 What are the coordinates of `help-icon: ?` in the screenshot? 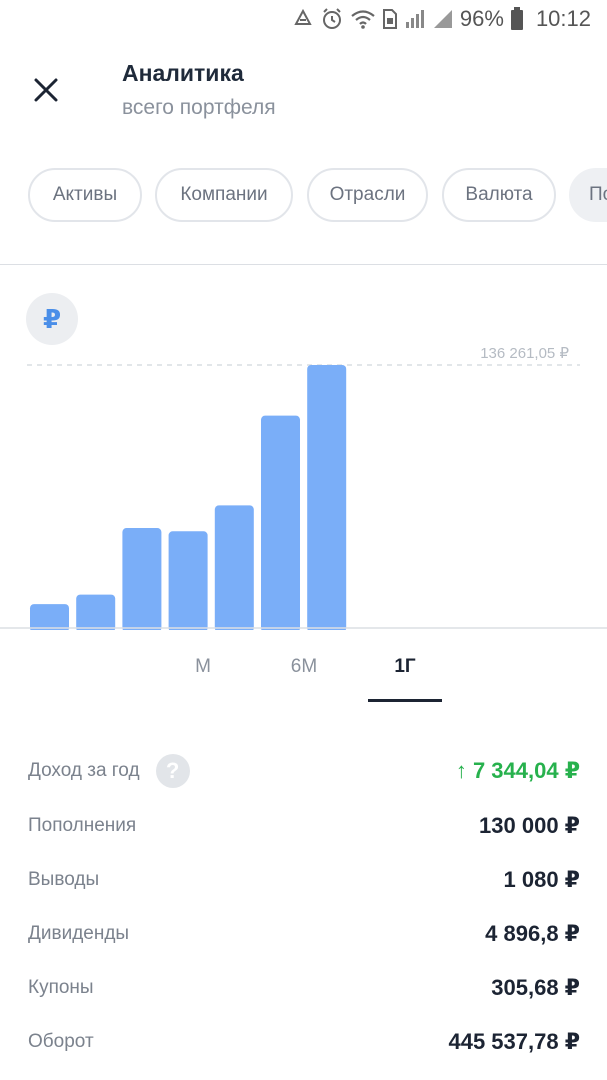 It's located at (172, 771).